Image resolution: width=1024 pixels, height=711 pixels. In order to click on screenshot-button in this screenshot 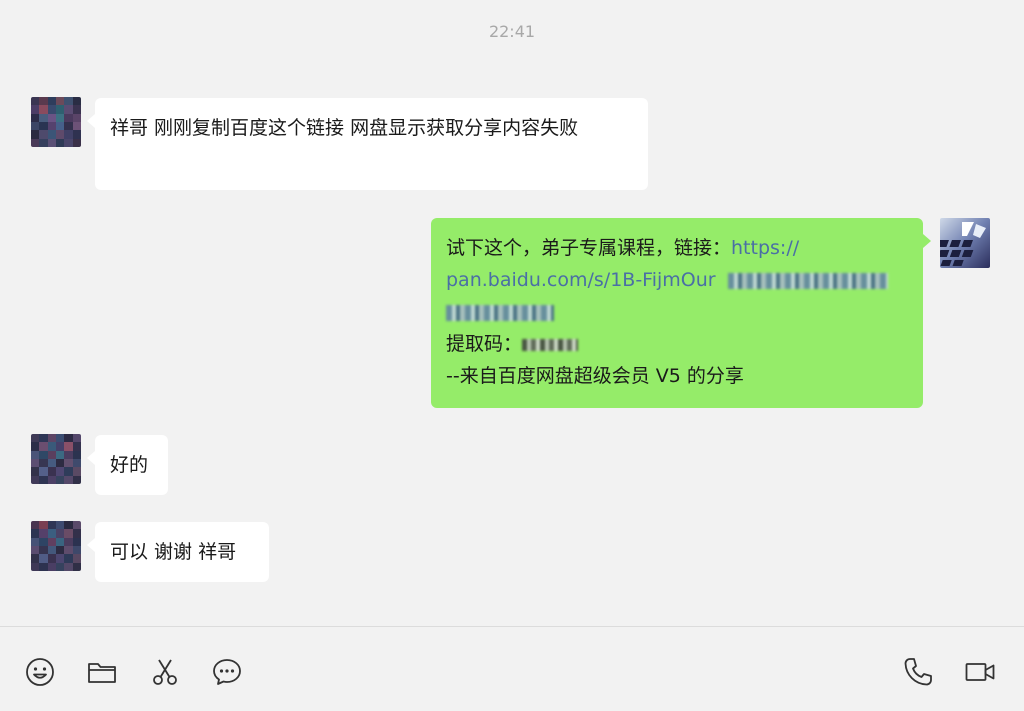, I will do `click(165, 672)`.